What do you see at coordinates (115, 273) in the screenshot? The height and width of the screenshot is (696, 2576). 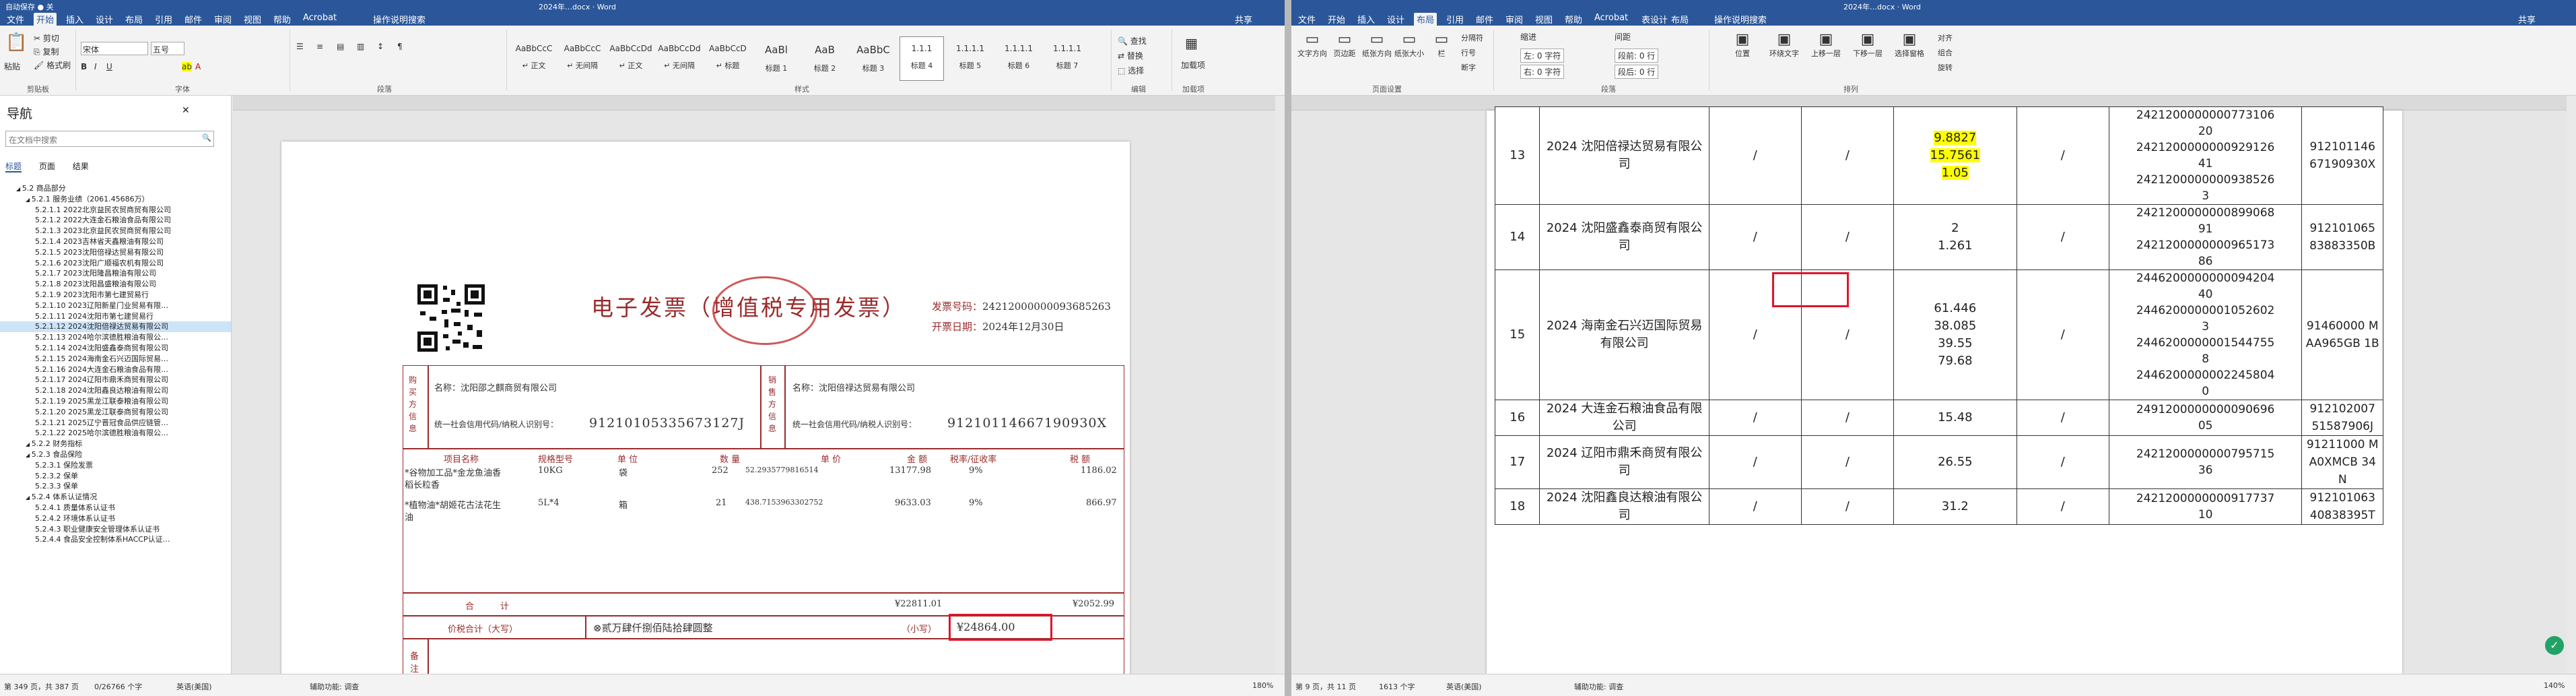 I see `nav-item: 5.2.1.7 2023沈阳隆昌粮油有限公司` at bounding box center [115, 273].